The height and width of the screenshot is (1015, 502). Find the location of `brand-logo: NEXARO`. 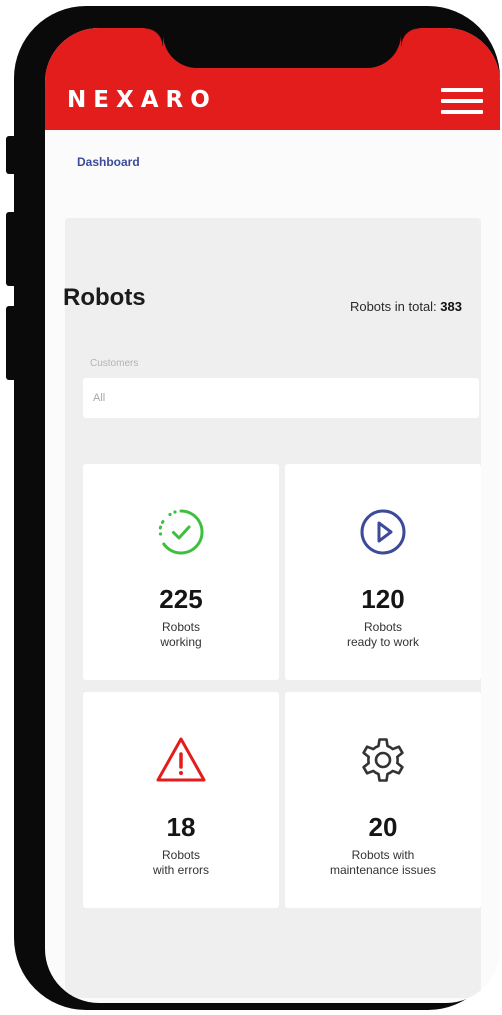

brand-logo: NEXARO is located at coordinates (142, 100).